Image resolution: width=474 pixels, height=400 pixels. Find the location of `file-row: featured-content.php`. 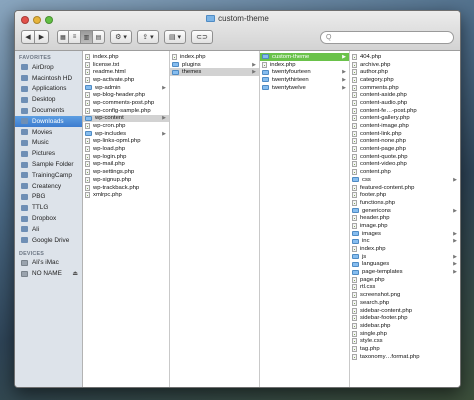

file-row: featured-content.php is located at coordinates (405, 188).